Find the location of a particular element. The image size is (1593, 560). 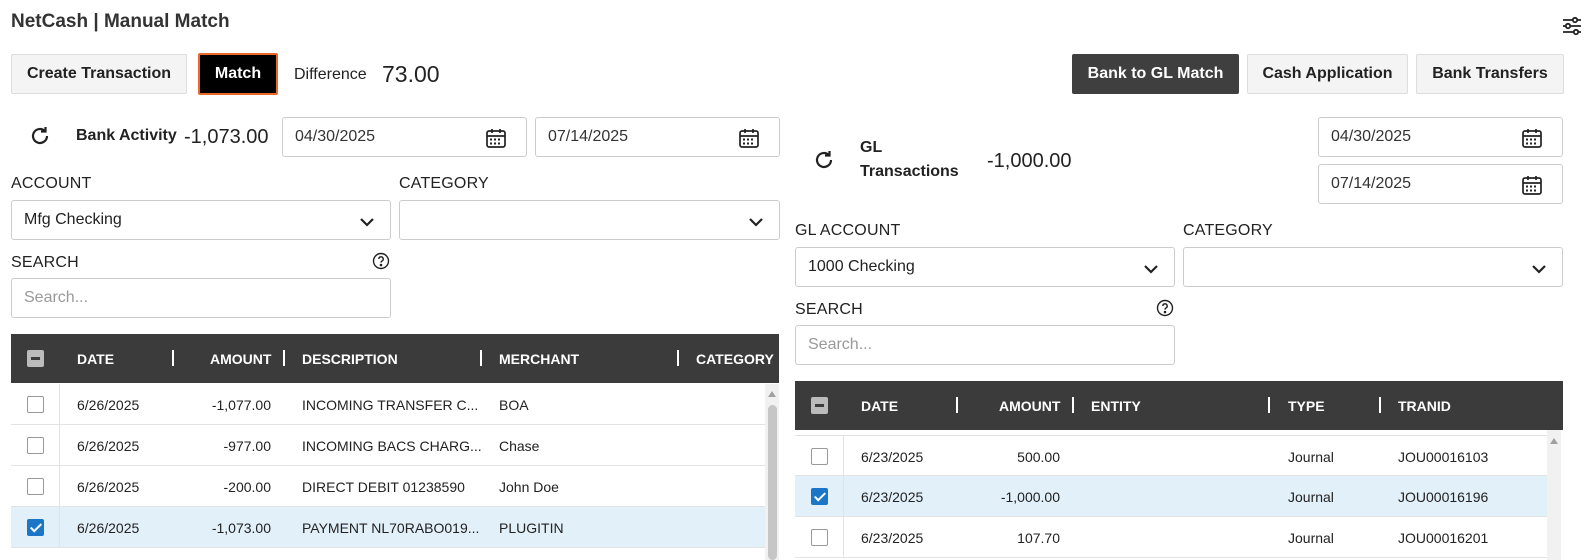

gl-search-label: SEARCH is located at coordinates (829, 309).